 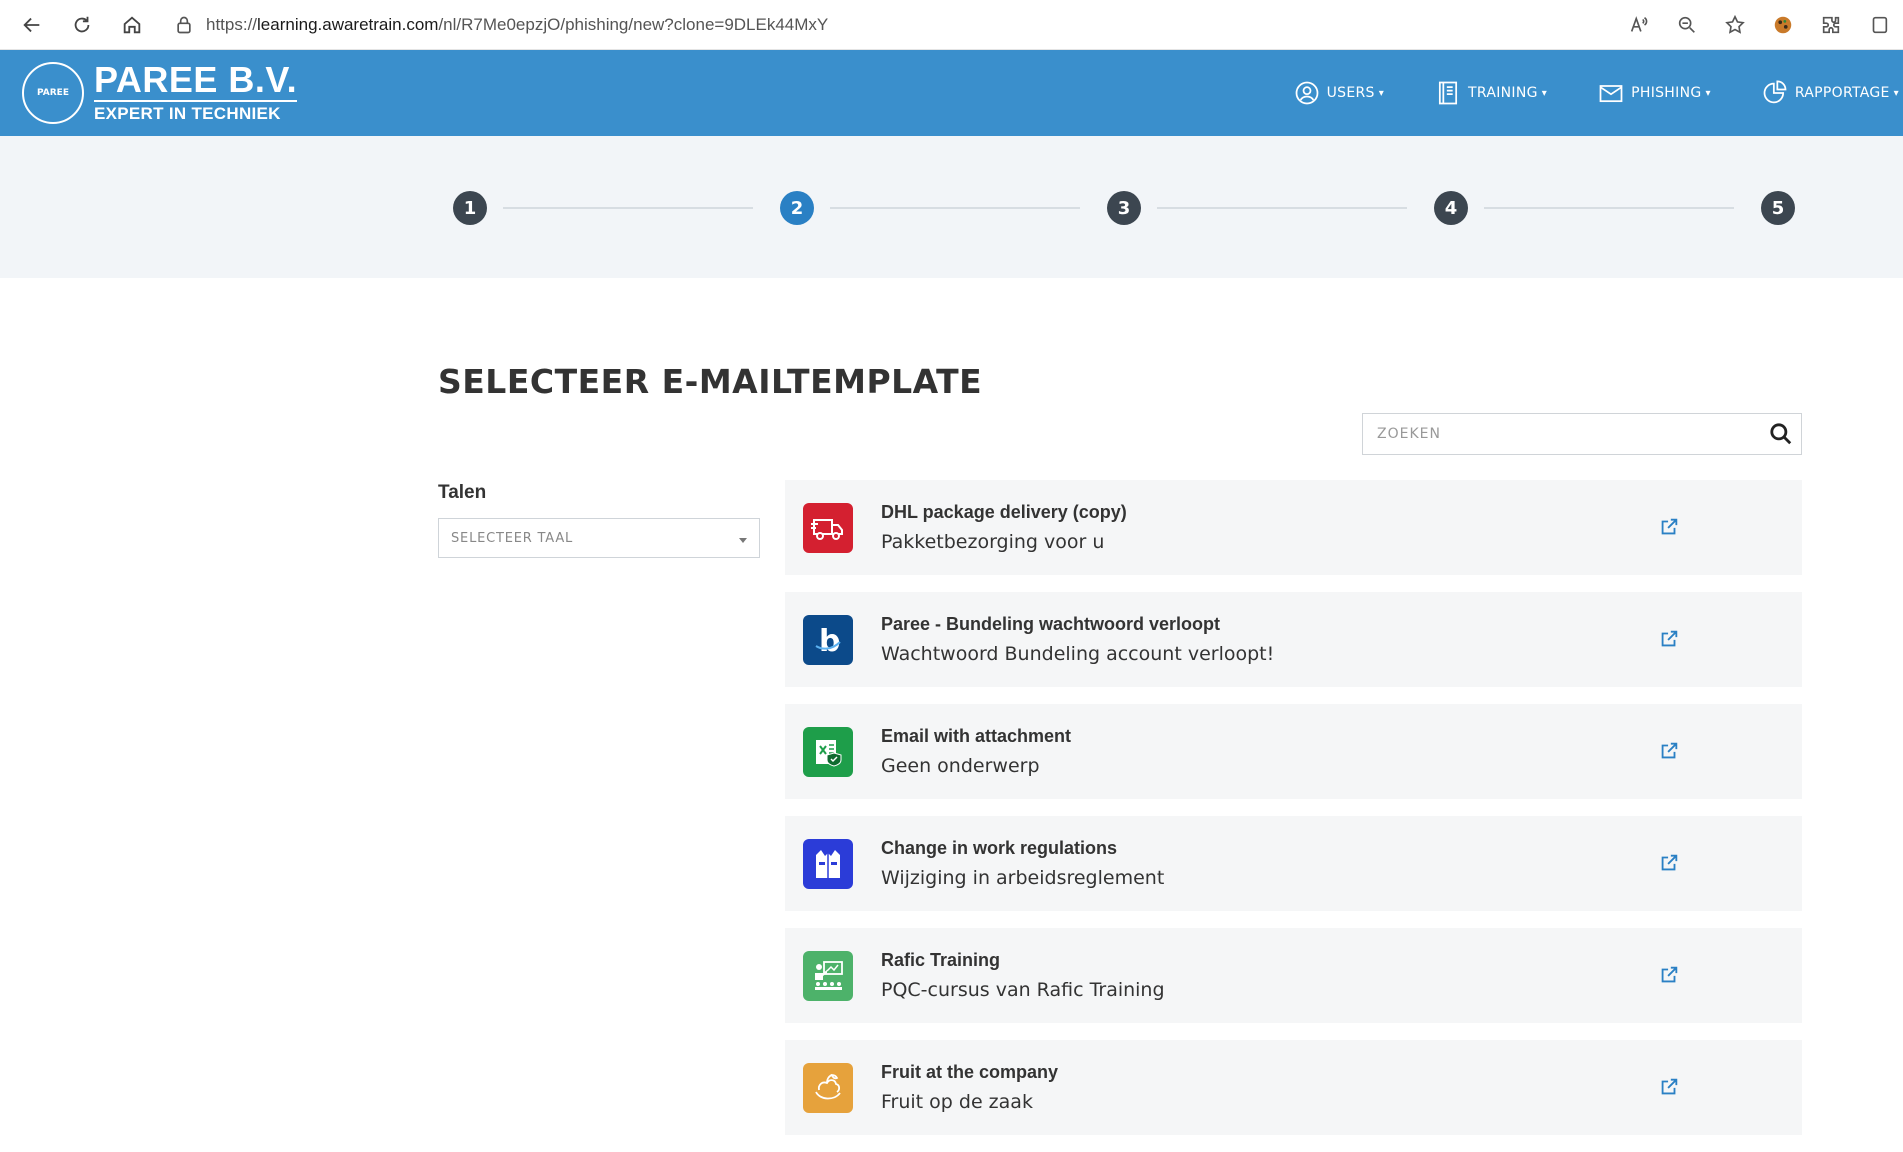 What do you see at coordinates (1124, 208) in the screenshot?
I see `step-3: 3` at bounding box center [1124, 208].